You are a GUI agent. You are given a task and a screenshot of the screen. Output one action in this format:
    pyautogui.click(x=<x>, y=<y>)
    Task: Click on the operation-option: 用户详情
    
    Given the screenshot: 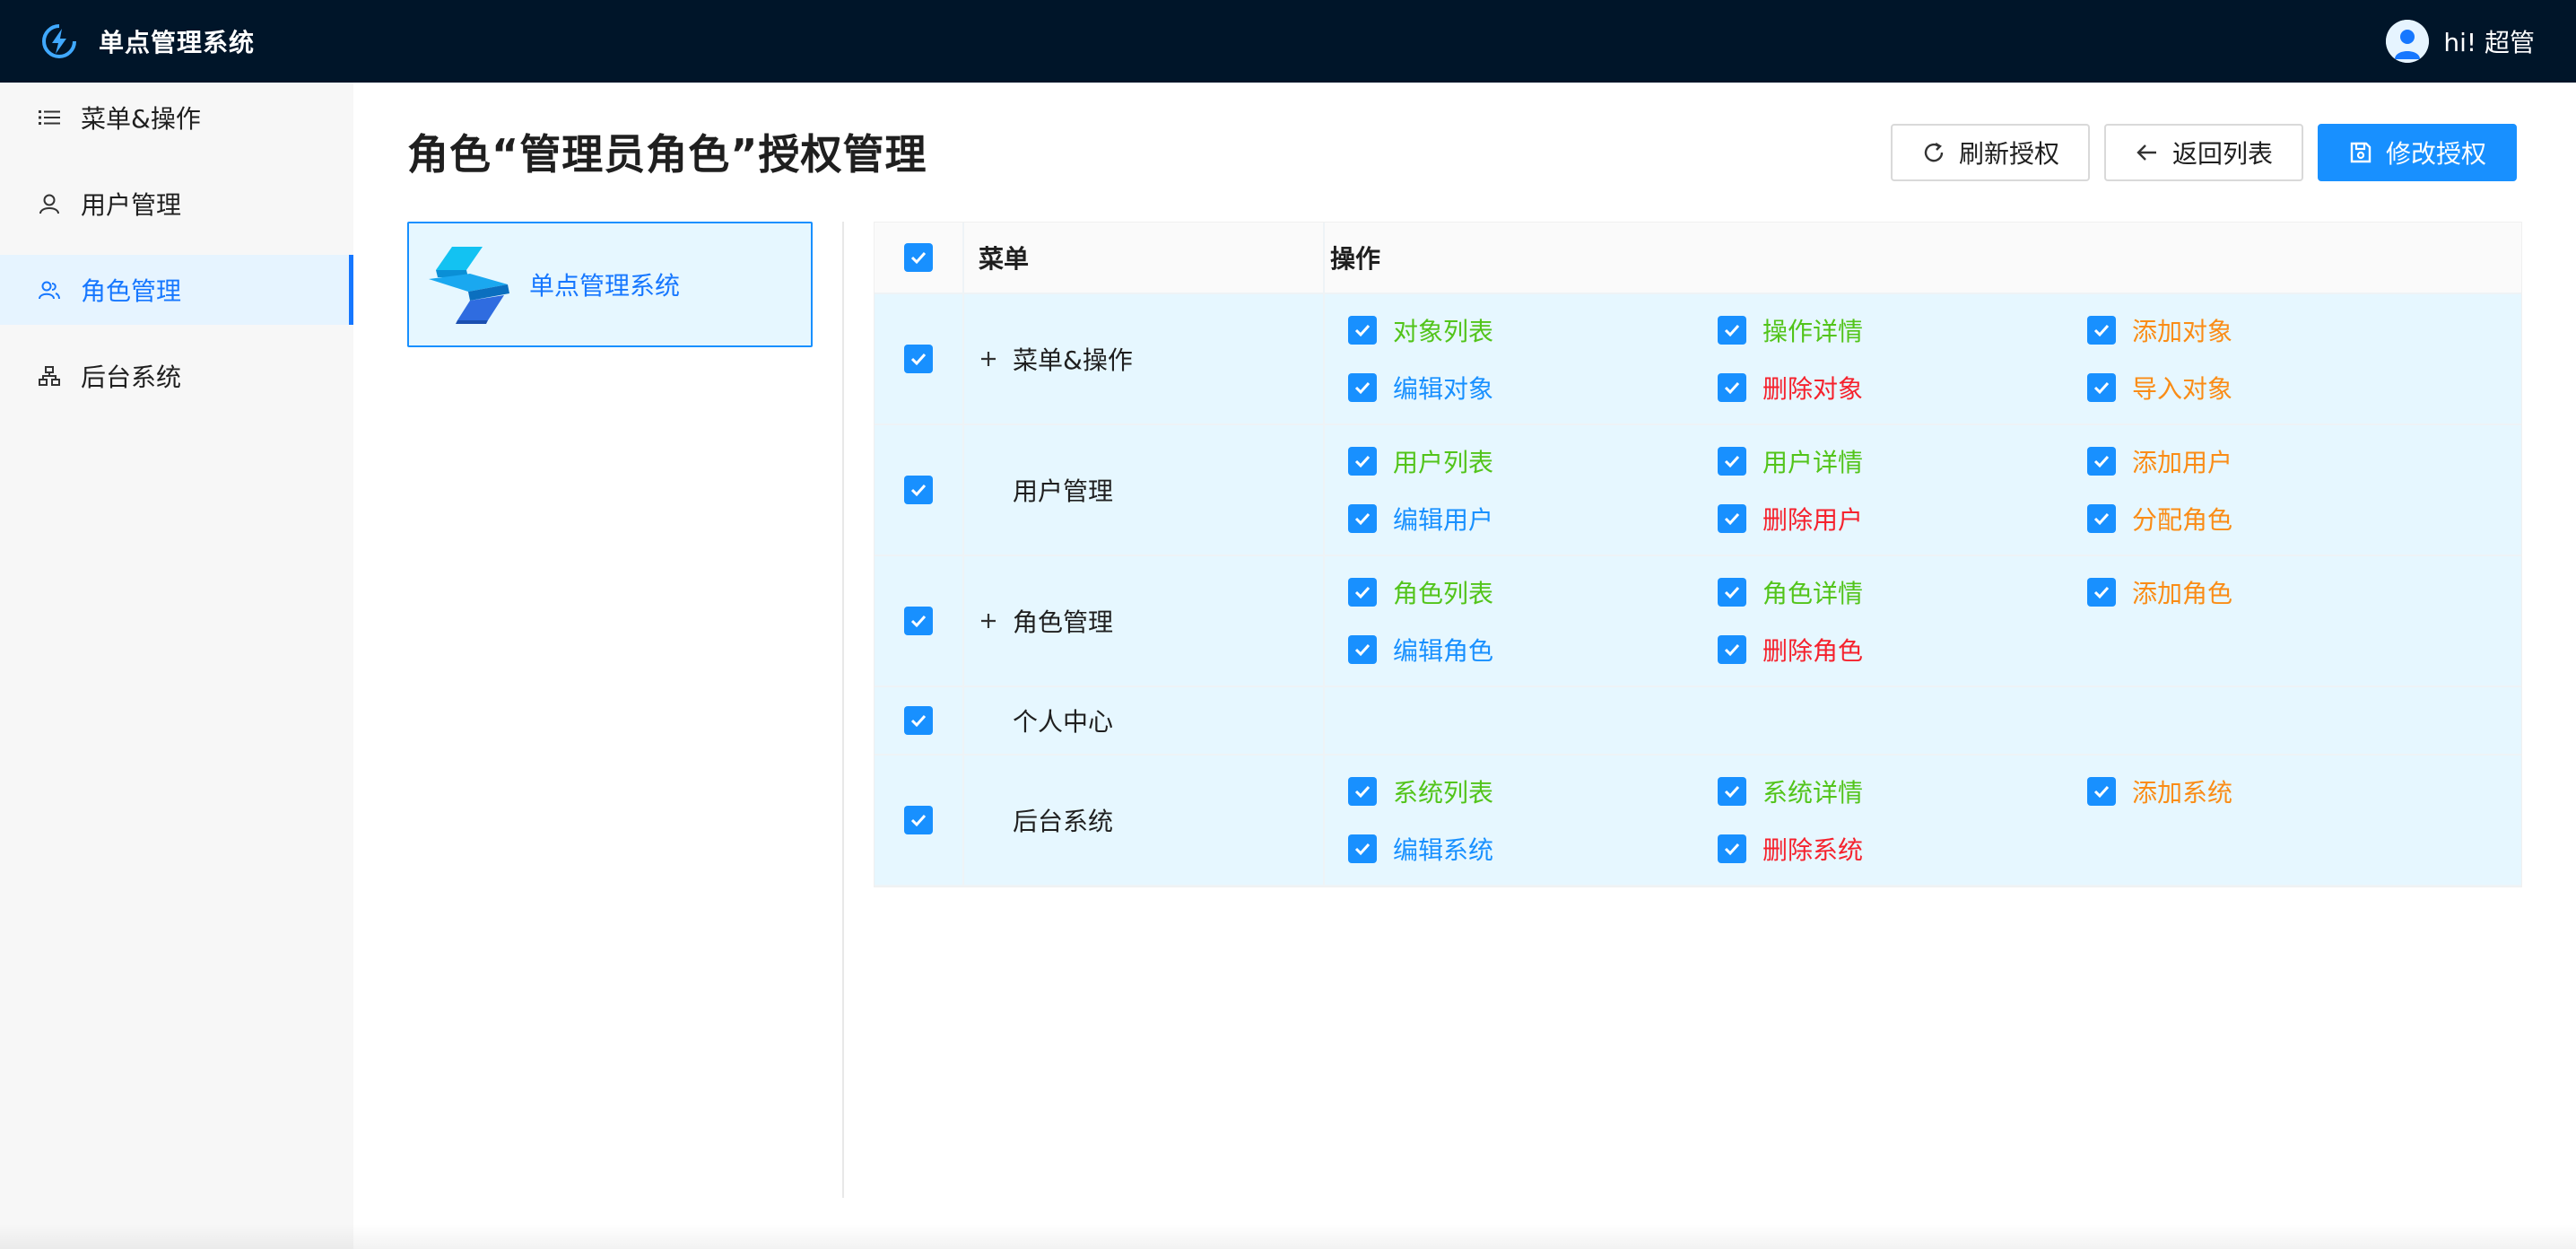 What is the action you would take?
    pyautogui.click(x=1902, y=461)
    